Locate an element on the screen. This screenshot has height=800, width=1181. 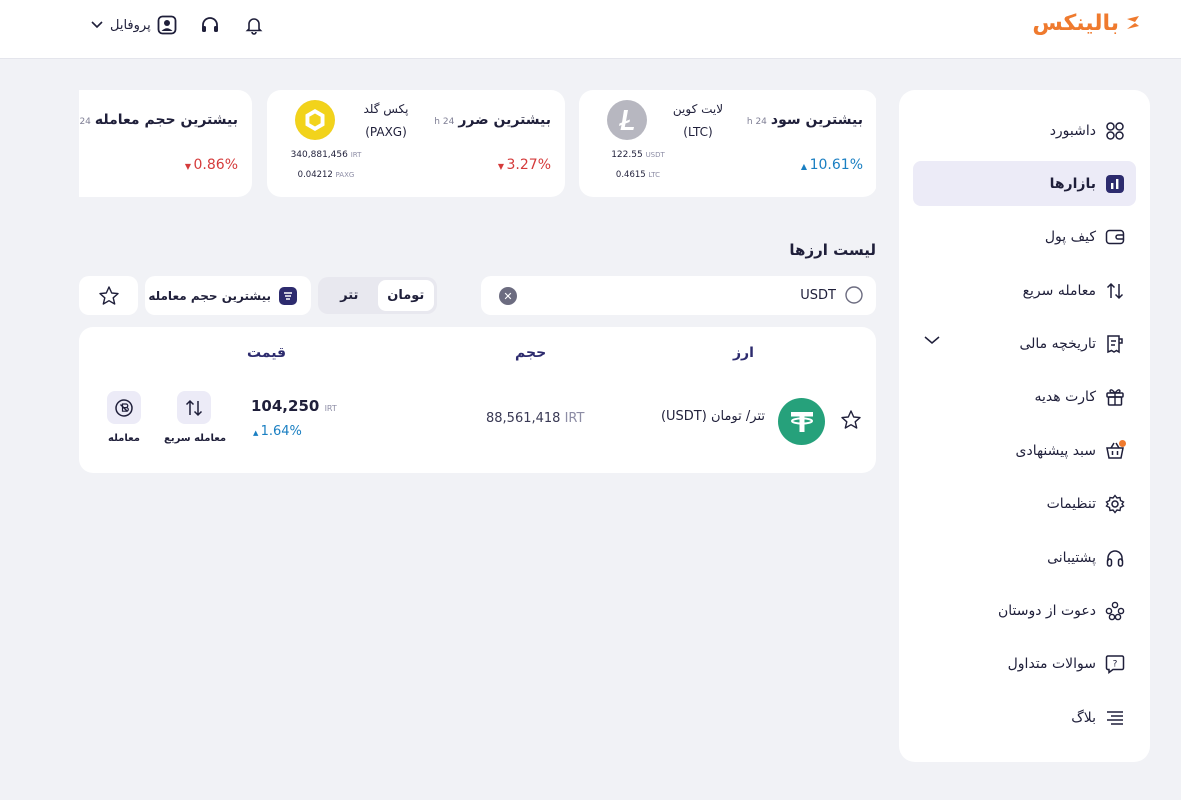
toggle-option-toman: تومان is located at coordinates (405, 295).